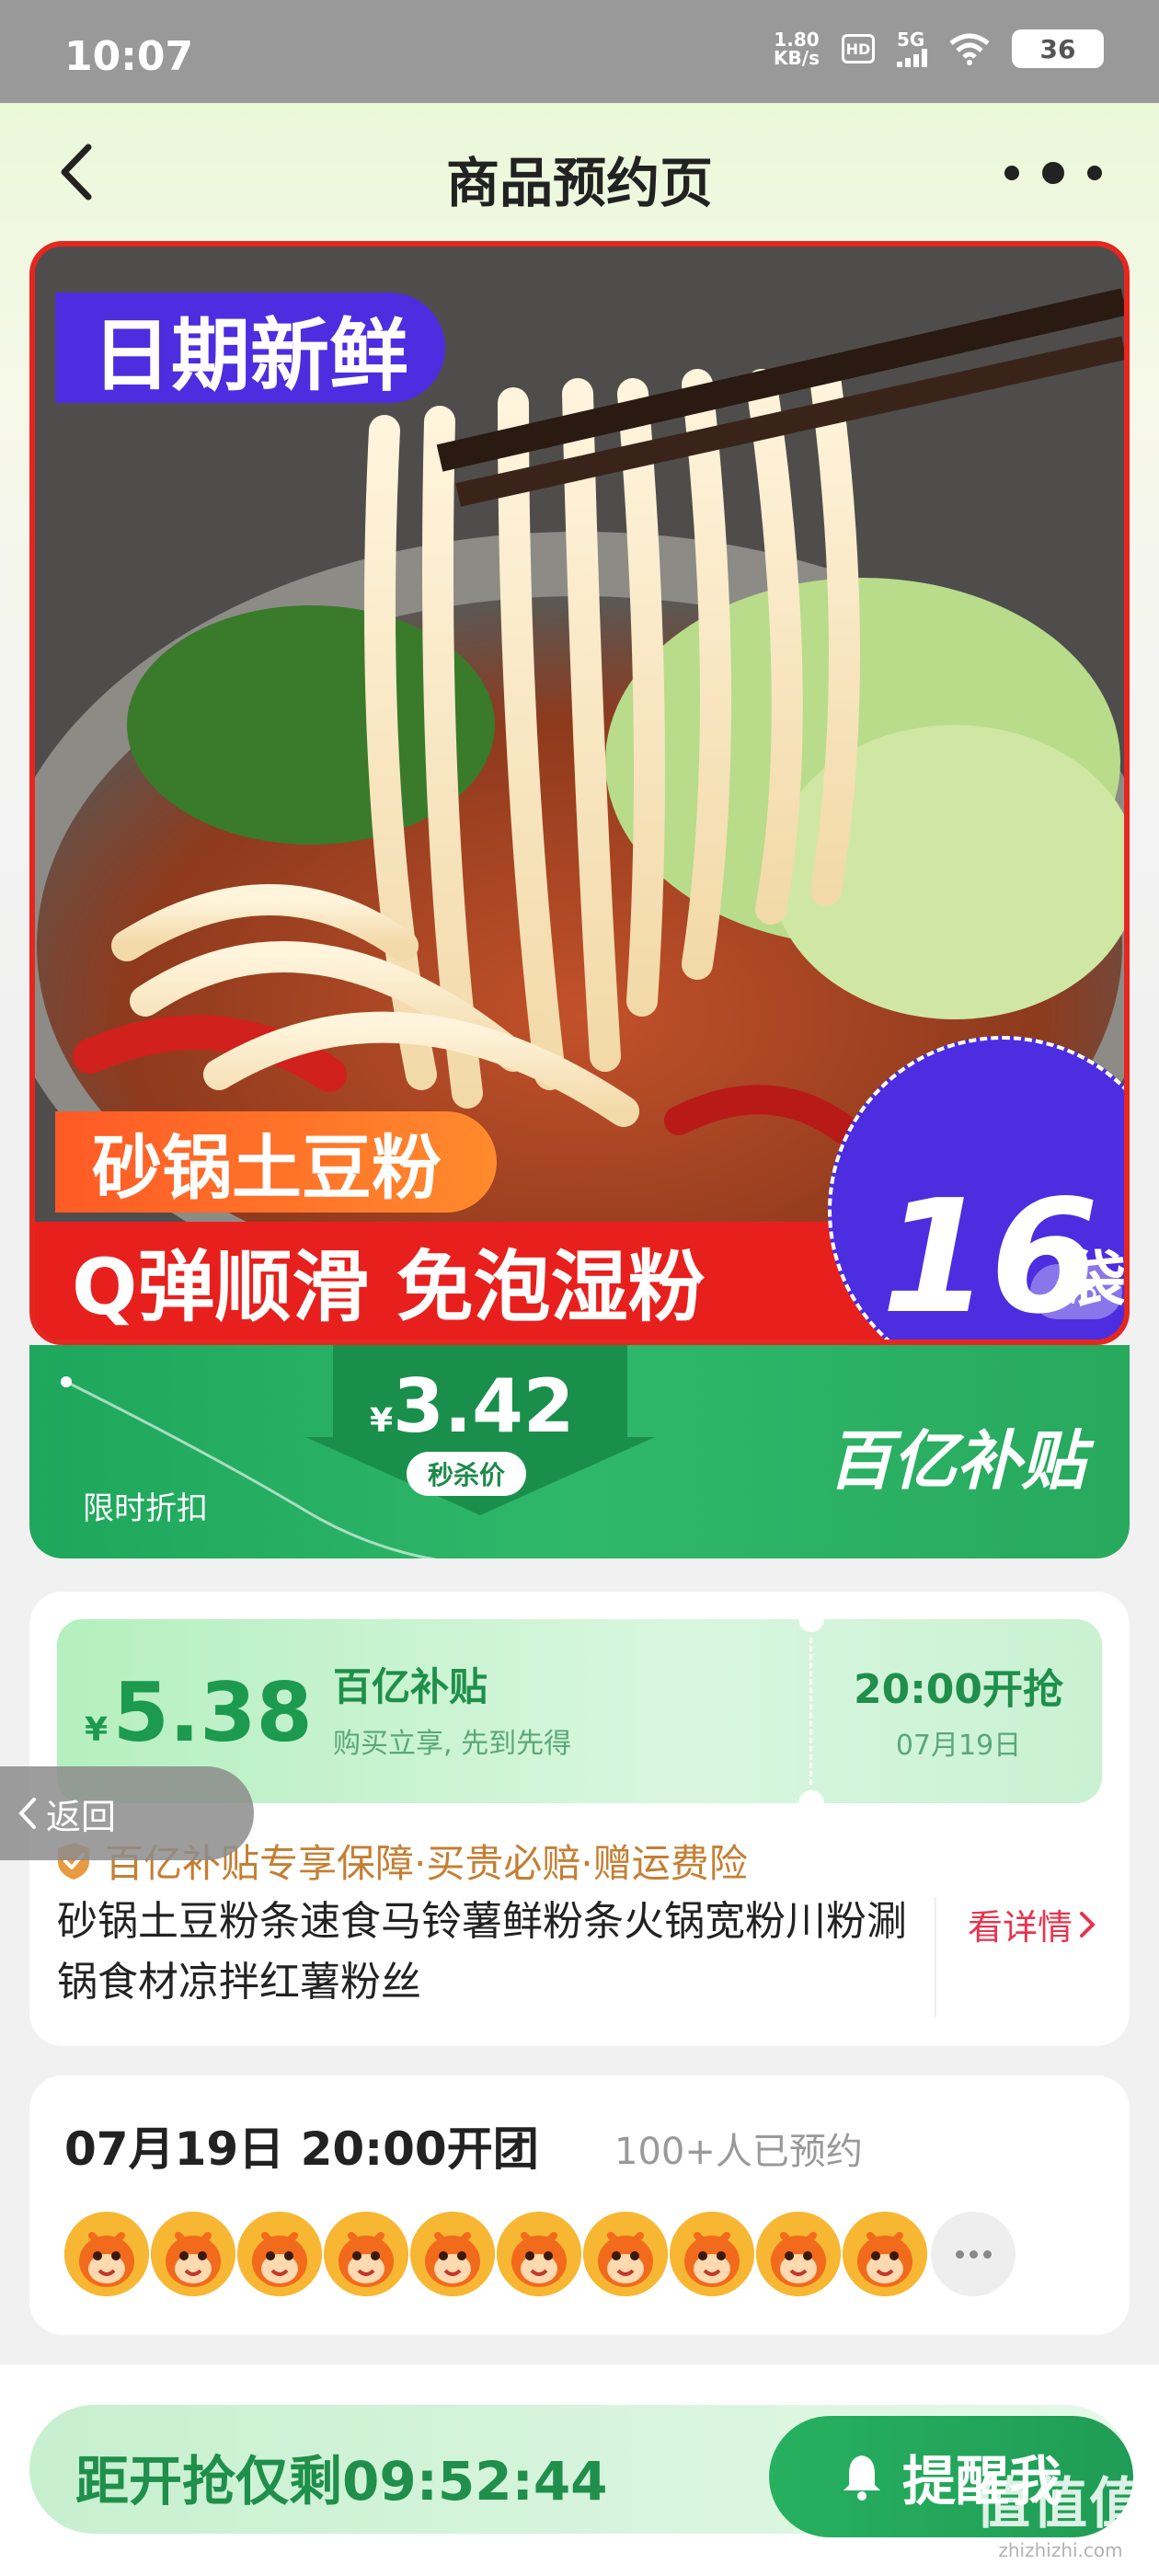 Image resolution: width=1159 pixels, height=2576 pixels. Describe the element at coordinates (1076, 1291) in the screenshot. I see `image-counter: 1/5` at that location.